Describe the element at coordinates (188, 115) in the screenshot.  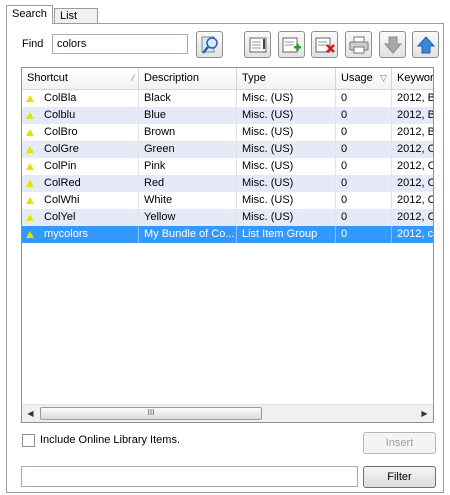
I see `cell-description: Blue` at that location.